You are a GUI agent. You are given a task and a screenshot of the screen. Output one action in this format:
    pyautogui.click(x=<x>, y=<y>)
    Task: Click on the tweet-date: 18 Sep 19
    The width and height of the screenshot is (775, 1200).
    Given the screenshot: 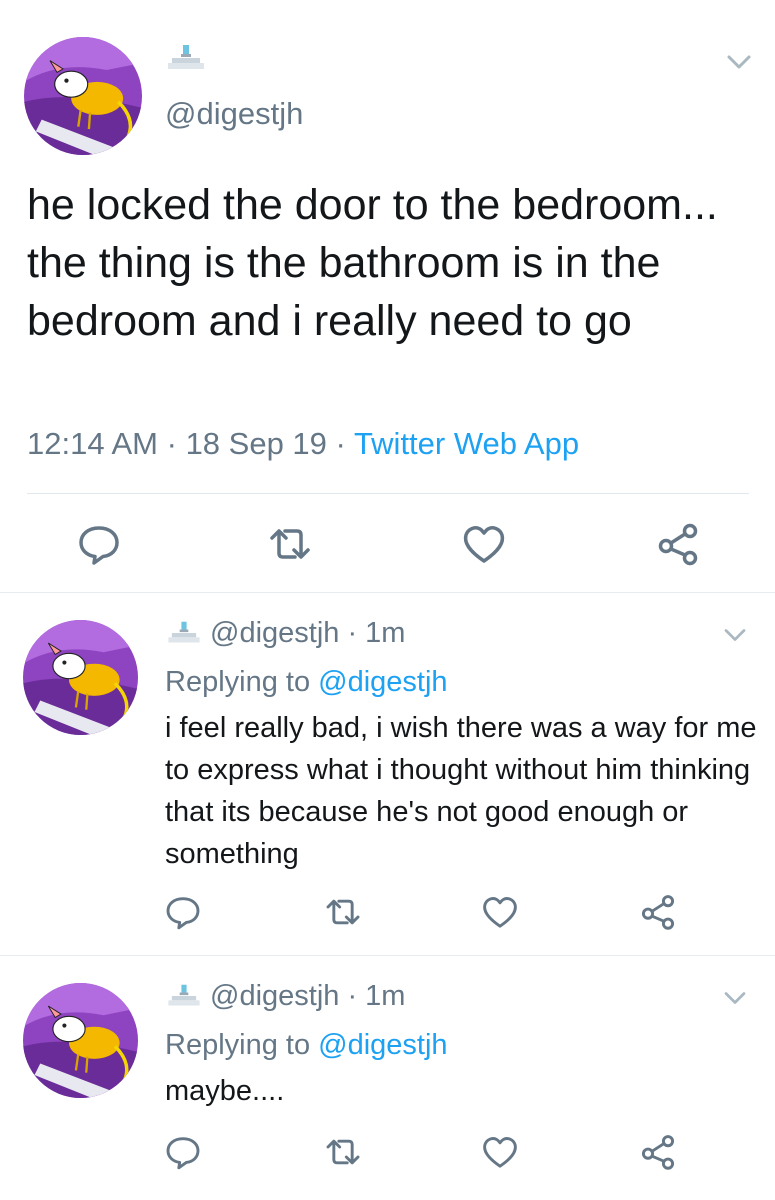 What is the action you would take?
    pyautogui.click(x=256, y=443)
    